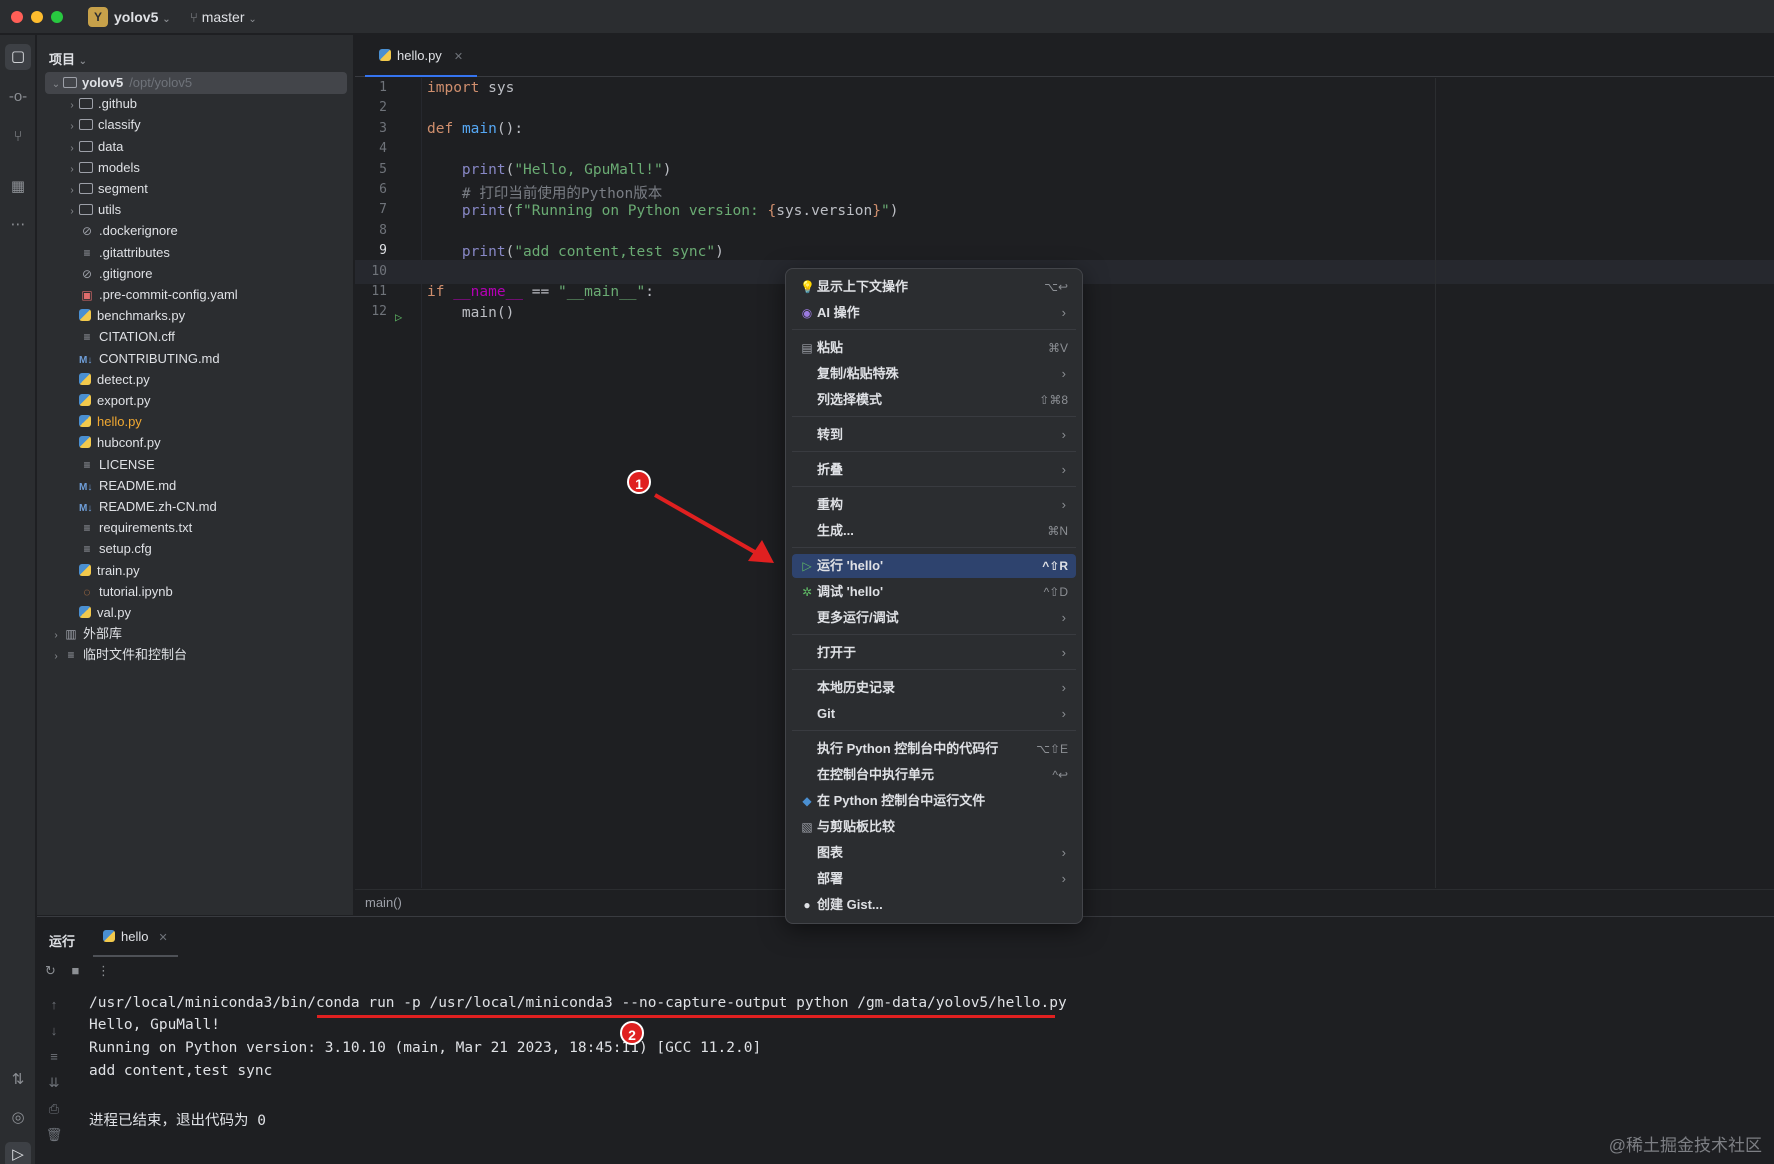  Describe the element at coordinates (934, 801) in the screenshot. I see `menu-item-17: ◆ 在 Python 控制台中运行文件` at that location.